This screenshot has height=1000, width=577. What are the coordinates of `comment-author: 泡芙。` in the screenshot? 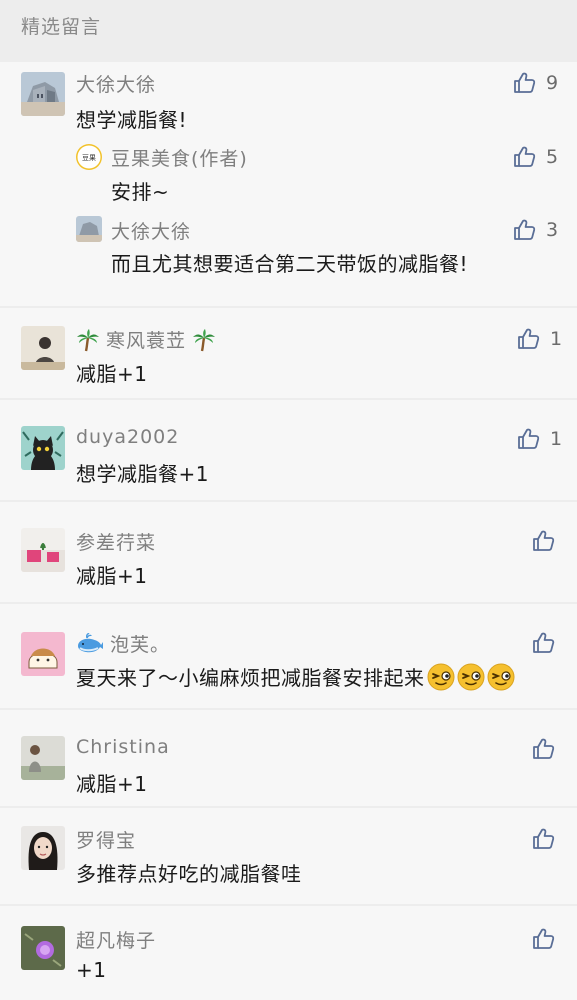 It's located at (123, 643).